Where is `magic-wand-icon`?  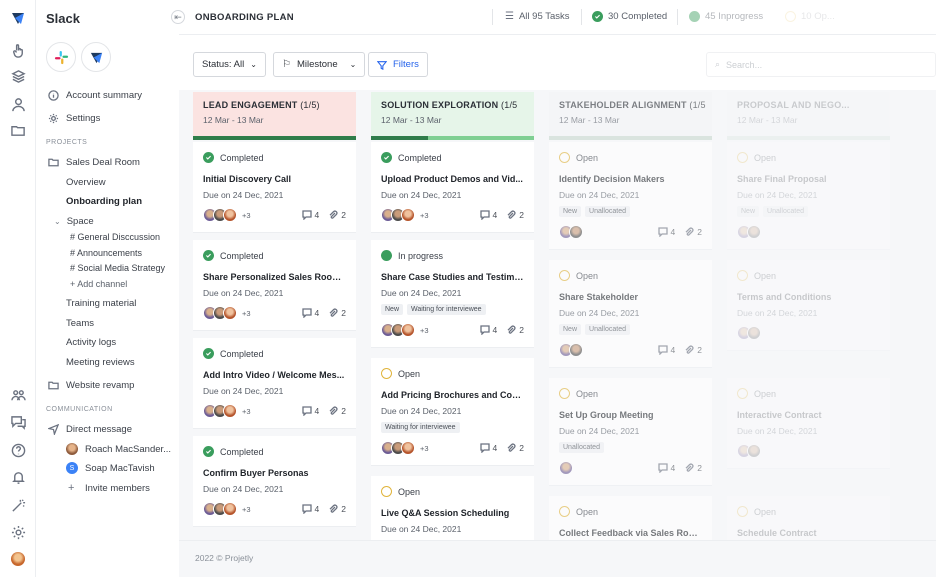
magic-wand-icon is located at coordinates (18, 505).